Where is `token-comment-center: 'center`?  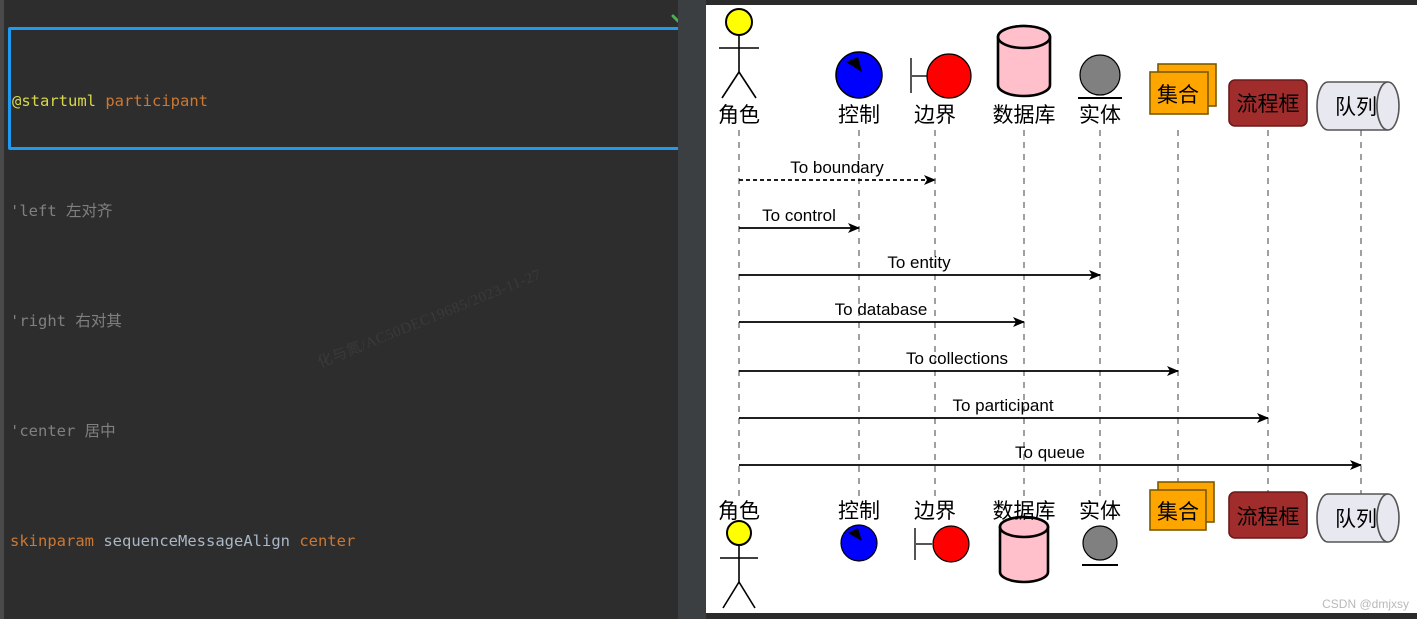 token-comment-center: 'center is located at coordinates (43, 430).